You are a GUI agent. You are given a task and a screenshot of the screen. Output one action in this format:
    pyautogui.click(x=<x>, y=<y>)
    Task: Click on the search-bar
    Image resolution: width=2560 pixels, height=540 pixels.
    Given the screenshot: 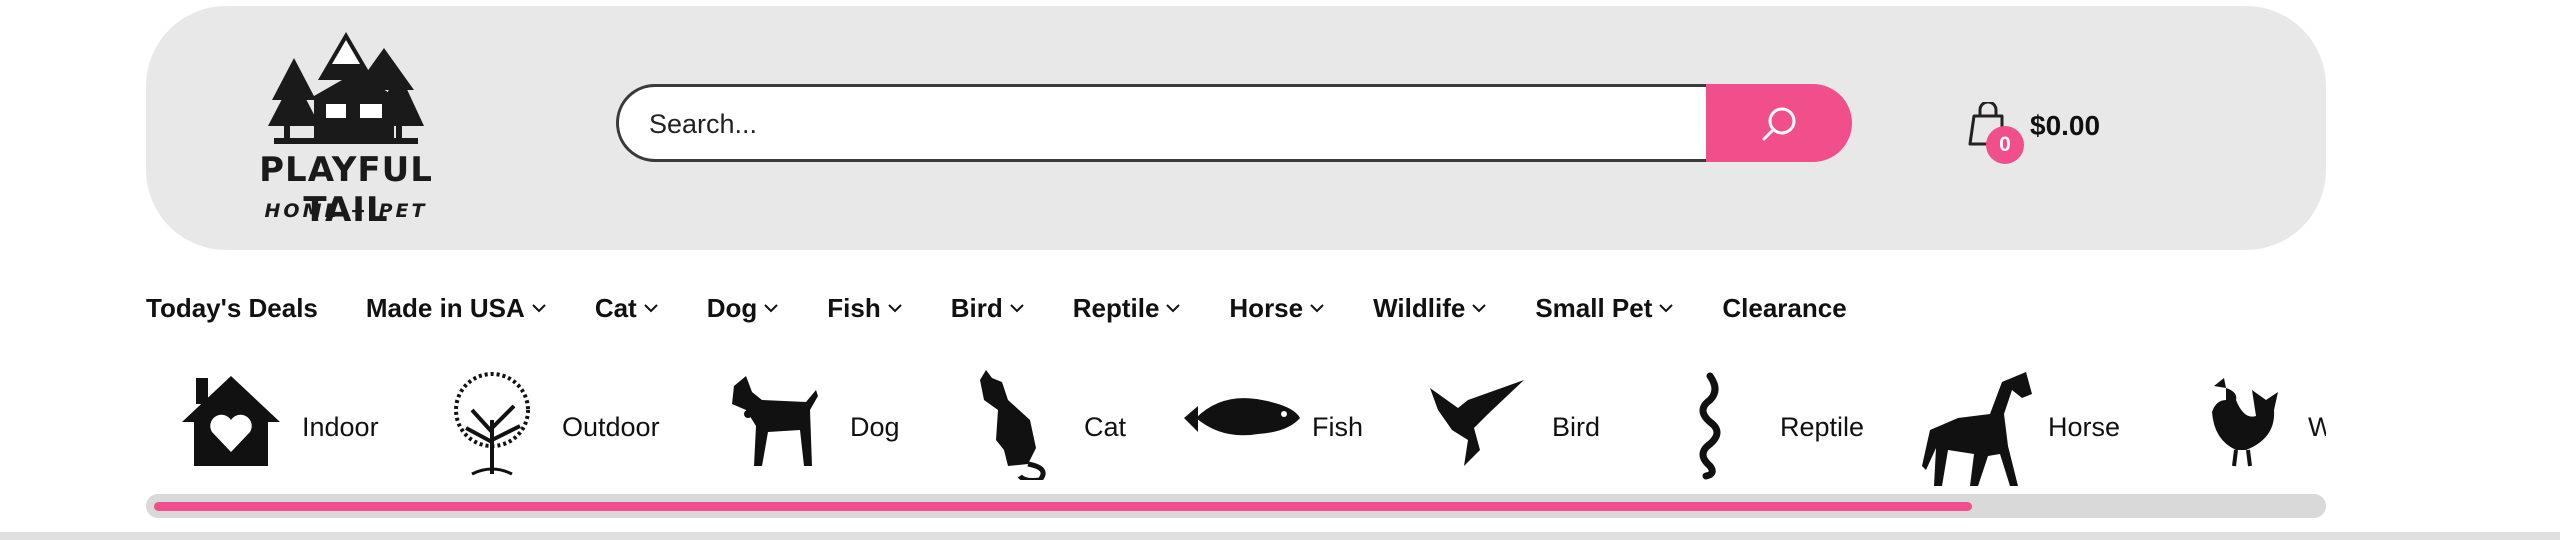 What is the action you would take?
    pyautogui.click(x=1181, y=123)
    